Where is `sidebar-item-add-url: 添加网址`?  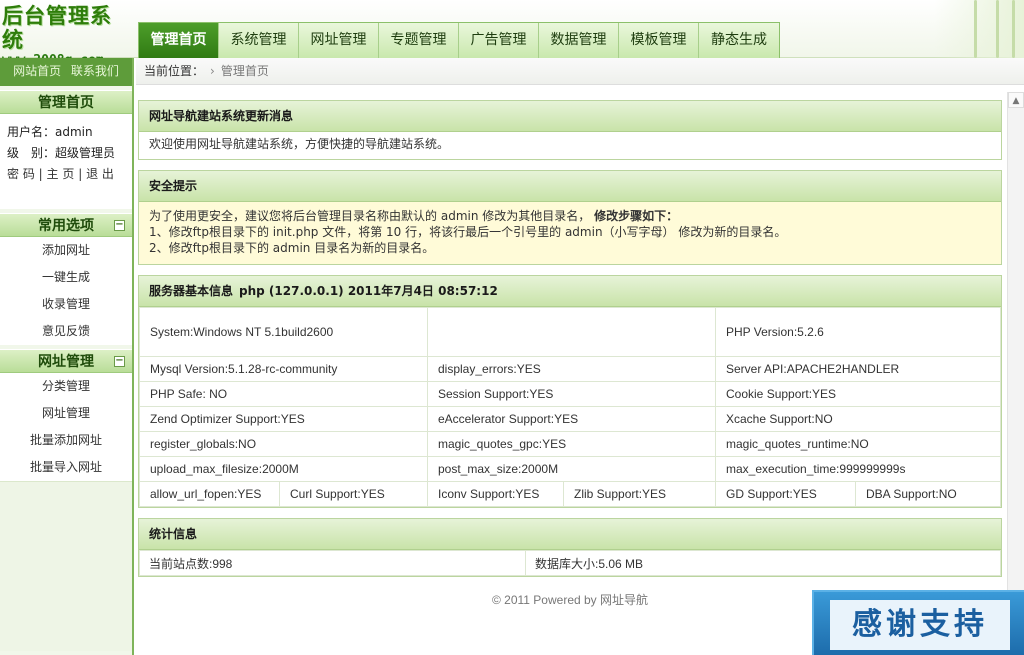
sidebar-item-add-url: 添加网址 is located at coordinates (66, 250).